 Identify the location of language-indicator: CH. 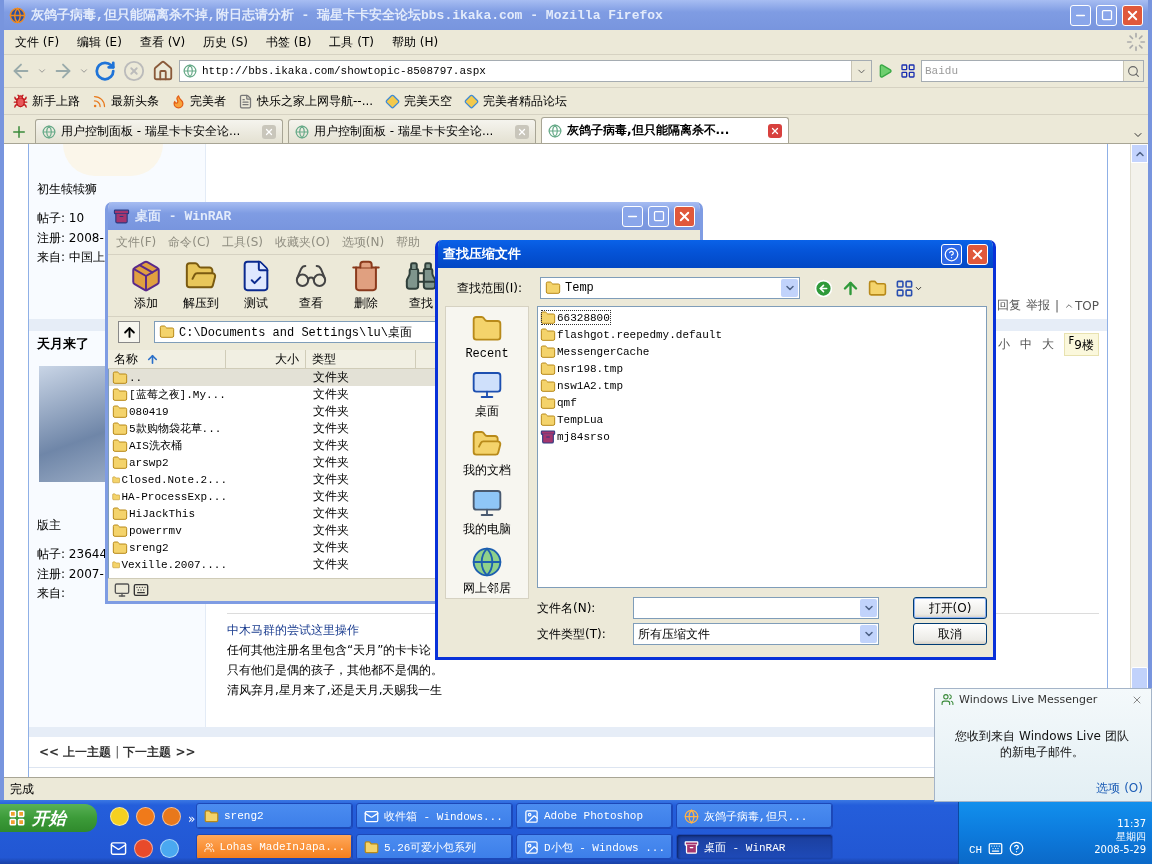
(976, 850).